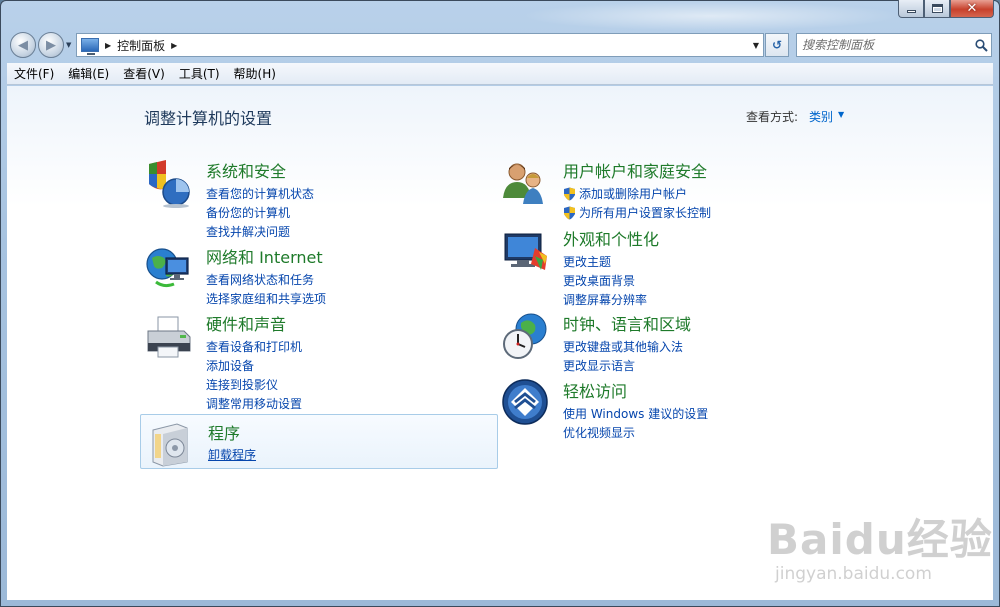 Image resolution: width=1000 pixels, height=607 pixels. I want to click on link-parental-controls: 为所有用户设置家长控制, so click(637, 212).